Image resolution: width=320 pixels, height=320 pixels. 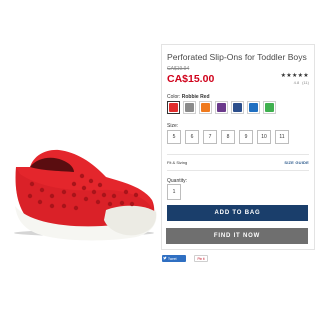 What do you see at coordinates (174, 137) in the screenshot?
I see `size-option-5: 5` at bounding box center [174, 137].